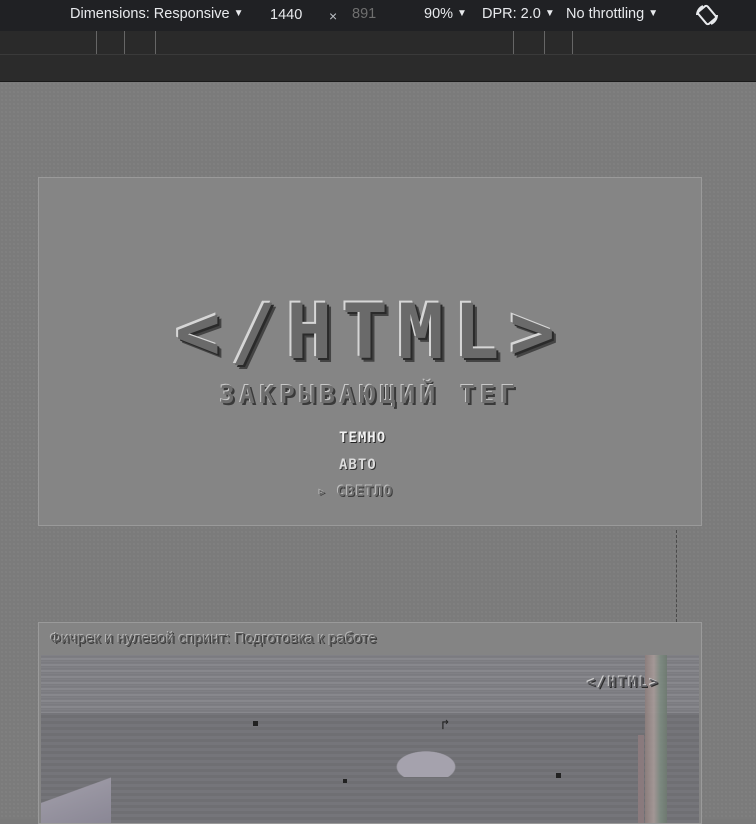  Describe the element at coordinates (445, 725) in the screenshot. I see `flag-icon: ↱` at that location.